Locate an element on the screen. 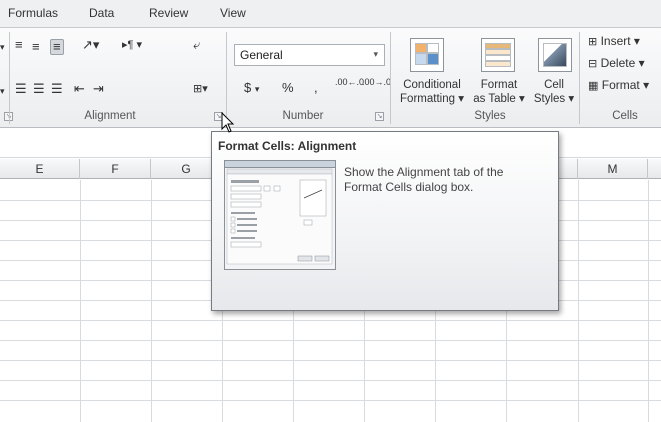 This screenshot has height=422, width=661. tab-data: Data is located at coordinates (101, 13).